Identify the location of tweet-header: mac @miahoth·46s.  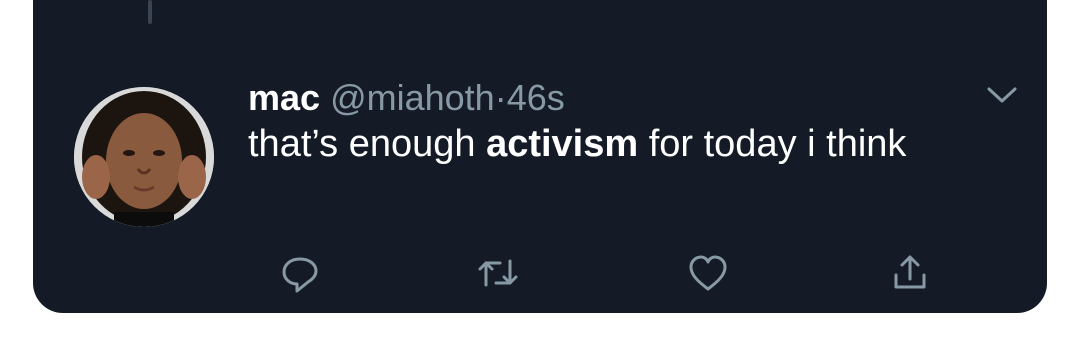
(406, 98).